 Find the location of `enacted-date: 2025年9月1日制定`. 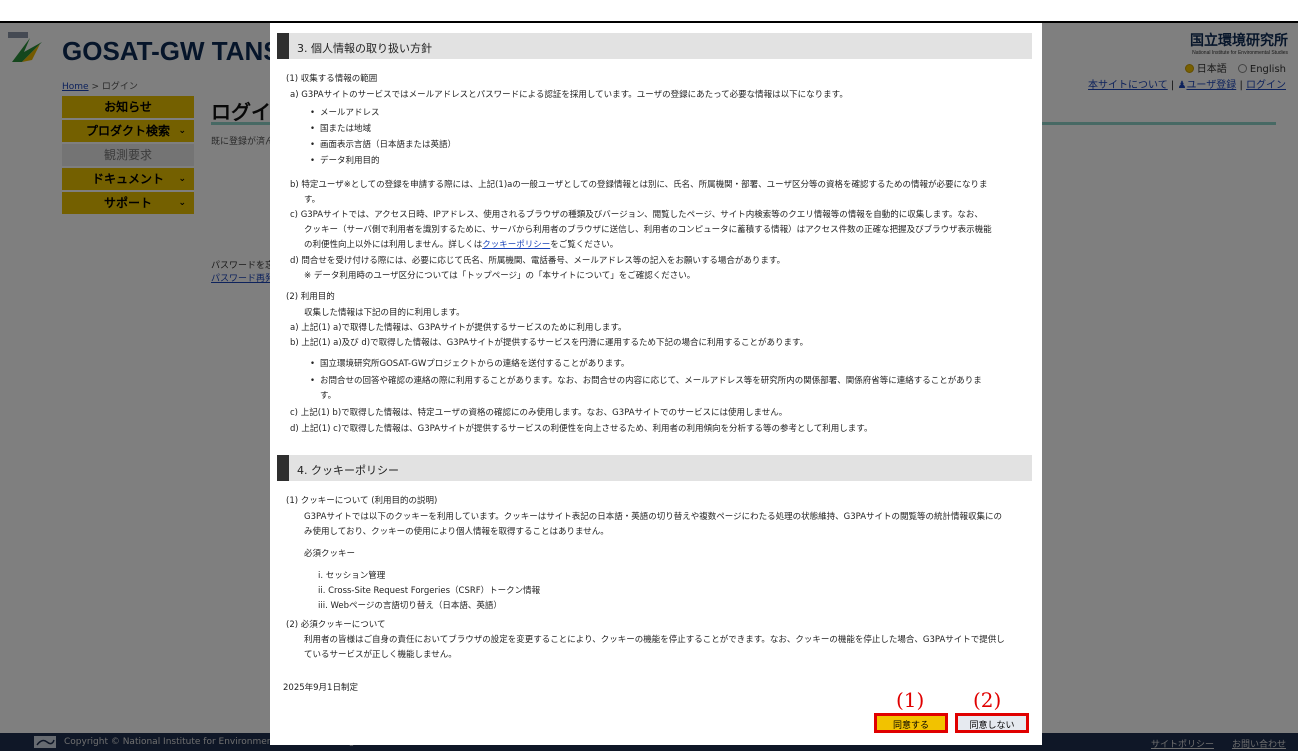

enacted-date: 2025年9月1日制定 is located at coordinates (320, 688).